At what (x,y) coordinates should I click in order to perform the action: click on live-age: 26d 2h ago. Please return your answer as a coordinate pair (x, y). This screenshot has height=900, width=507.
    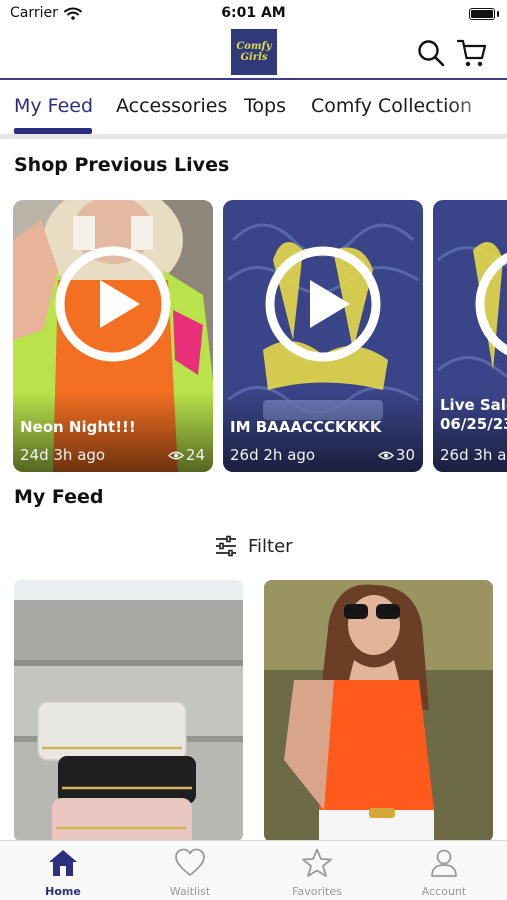
    Looking at the image, I should click on (273, 455).